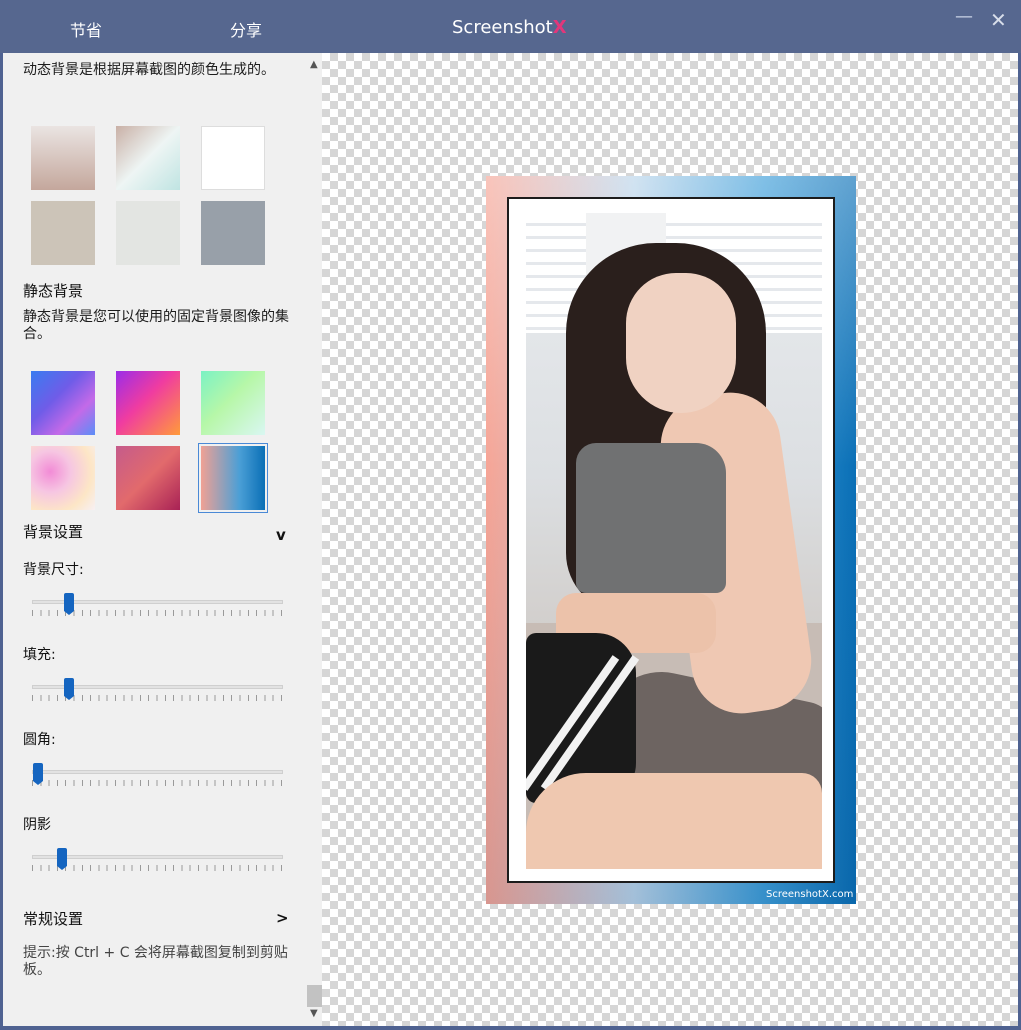  Describe the element at coordinates (674, 821) in the screenshot. I see `legs` at that location.